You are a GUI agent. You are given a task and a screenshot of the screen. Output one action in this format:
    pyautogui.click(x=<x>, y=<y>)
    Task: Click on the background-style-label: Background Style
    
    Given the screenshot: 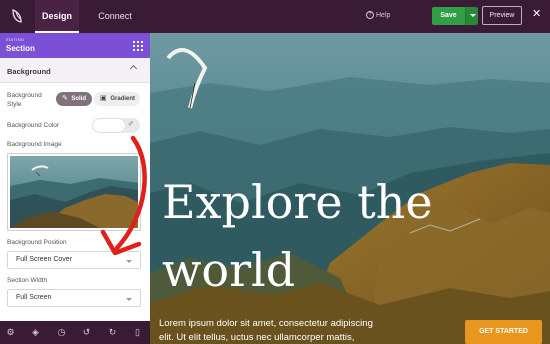 What is the action you would take?
    pyautogui.click(x=24, y=100)
    